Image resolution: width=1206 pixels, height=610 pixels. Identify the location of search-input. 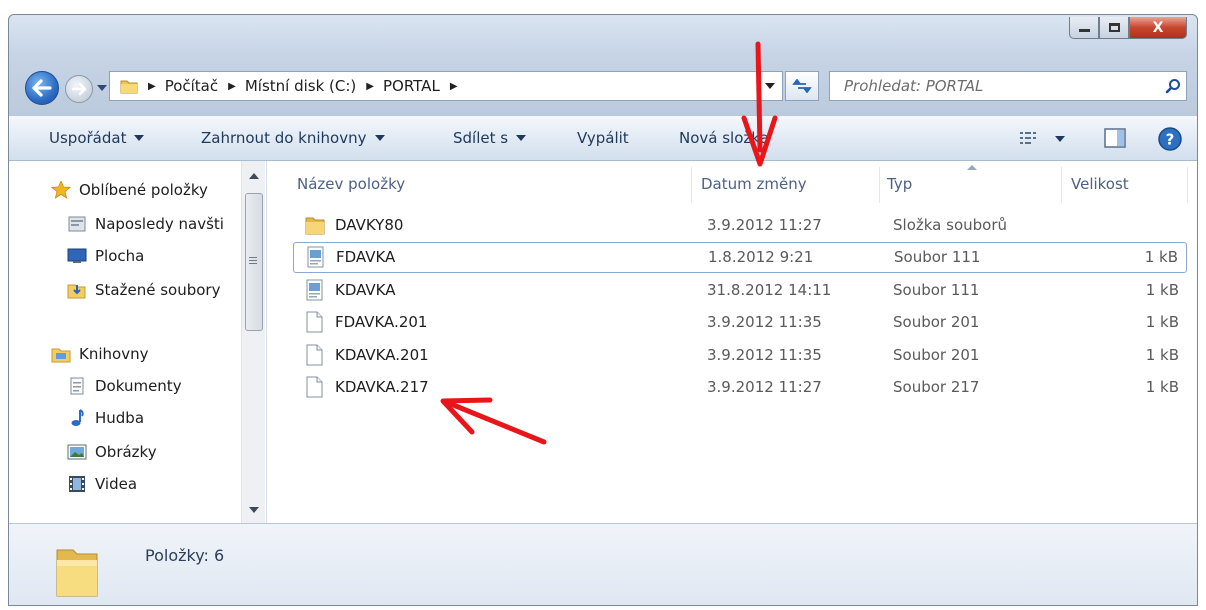
(995, 86).